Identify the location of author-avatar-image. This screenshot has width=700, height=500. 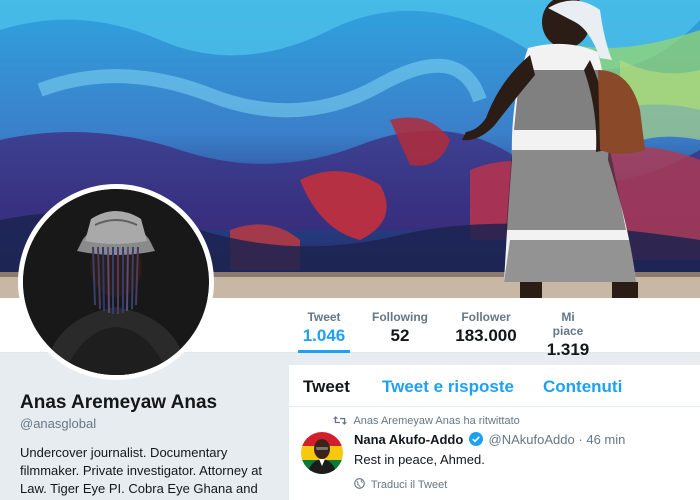
(322, 453).